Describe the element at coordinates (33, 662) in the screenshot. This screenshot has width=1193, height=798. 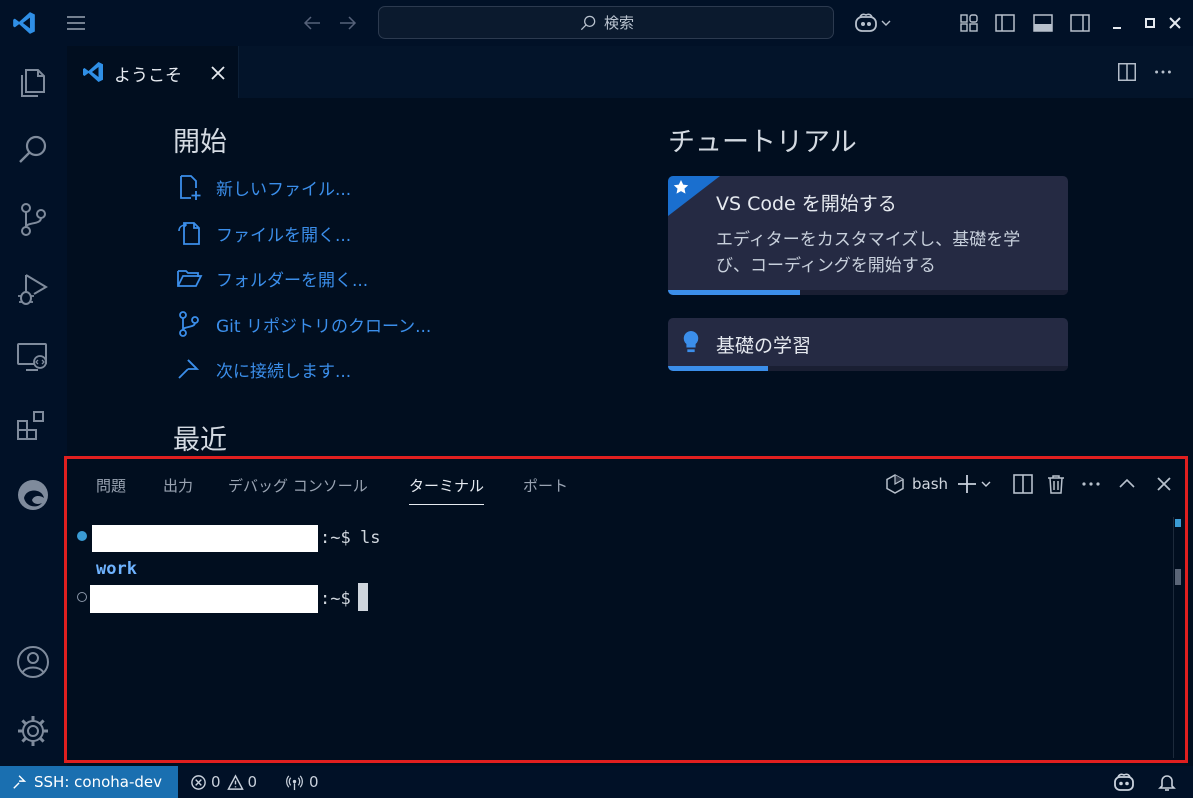
I see `accounts-icon` at that location.